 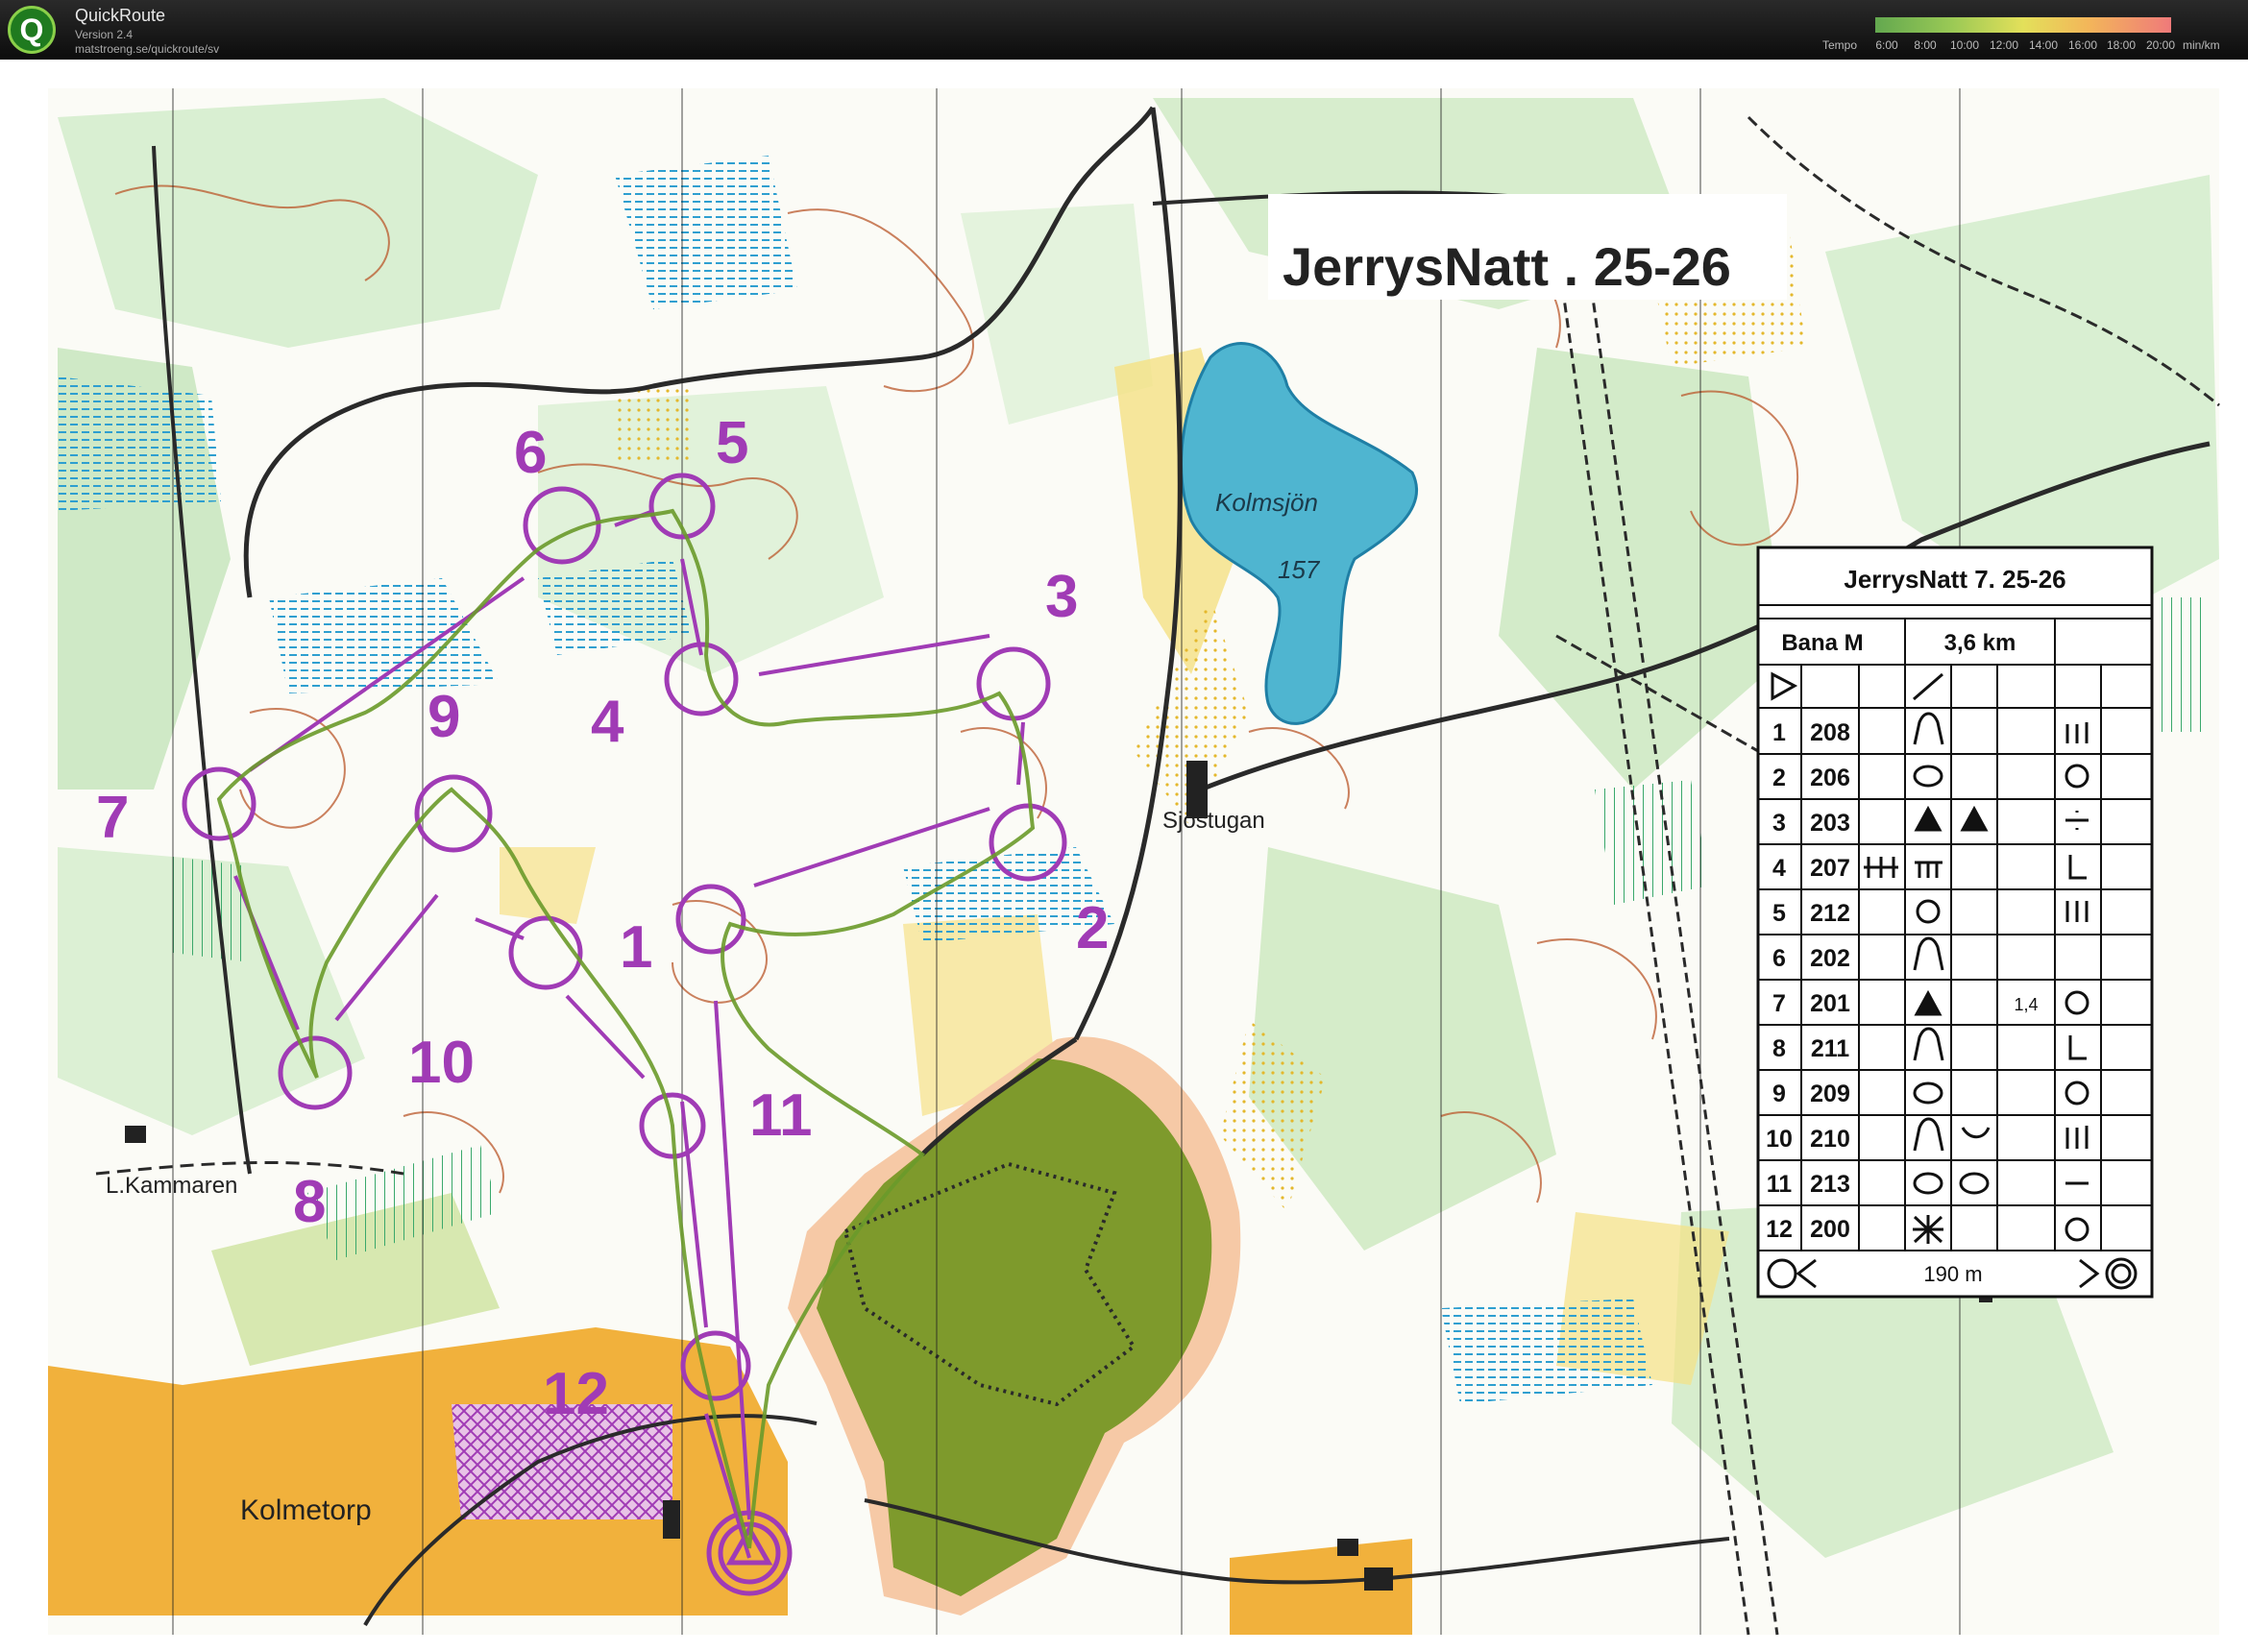 I want to click on app-url: matstroeng.se/quickroute/sv, so click(x=147, y=49).